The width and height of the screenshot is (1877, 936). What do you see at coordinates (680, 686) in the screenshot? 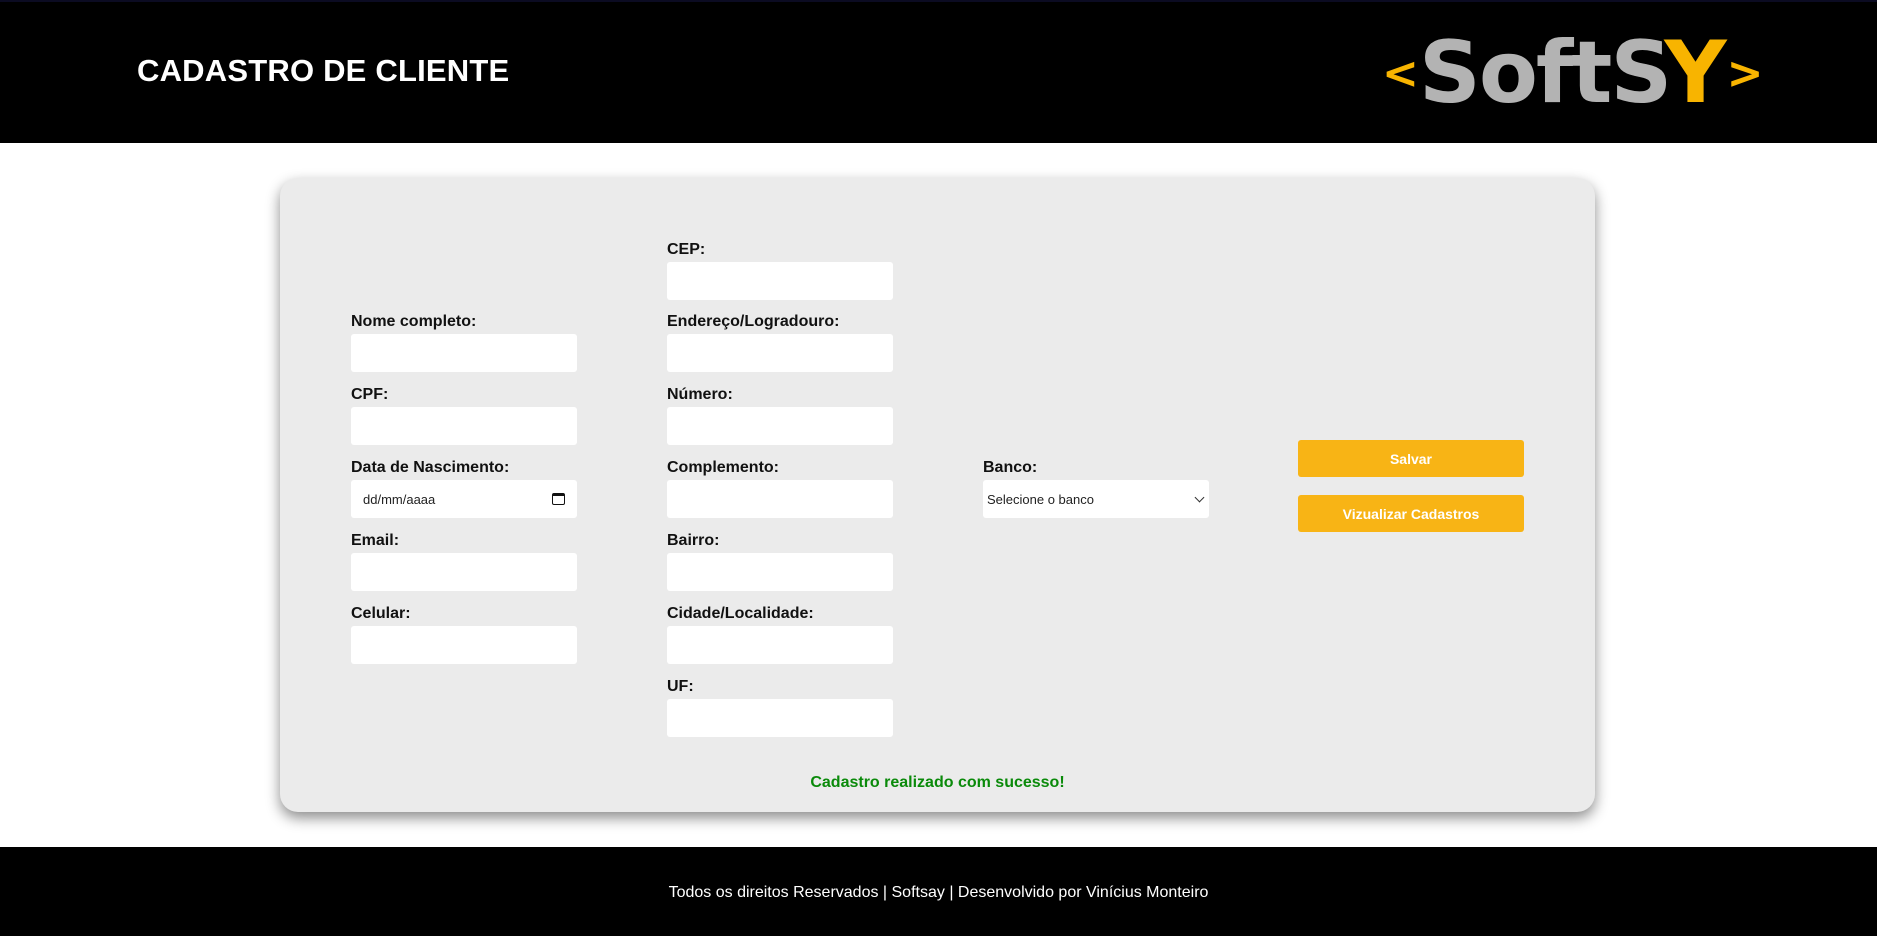
I see `uf-label: UF:` at bounding box center [680, 686].